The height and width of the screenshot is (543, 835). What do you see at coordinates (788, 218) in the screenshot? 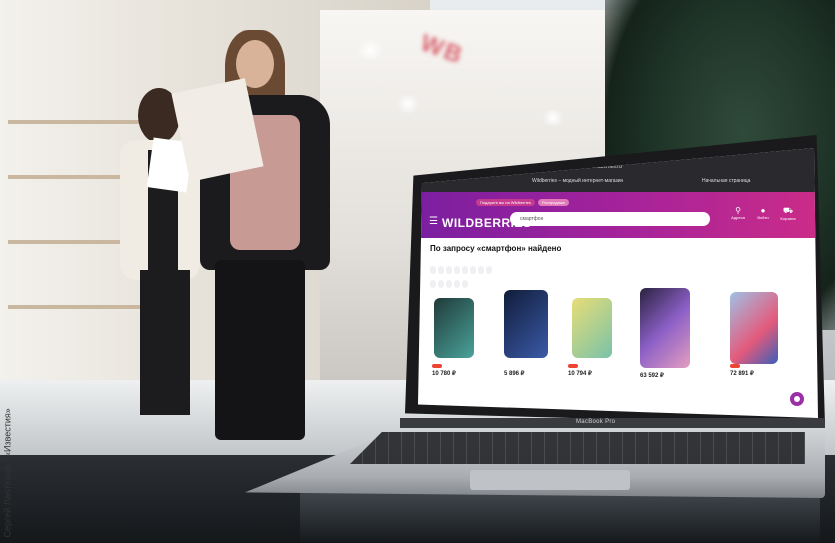
I see `action-label: Корзина` at bounding box center [788, 218].